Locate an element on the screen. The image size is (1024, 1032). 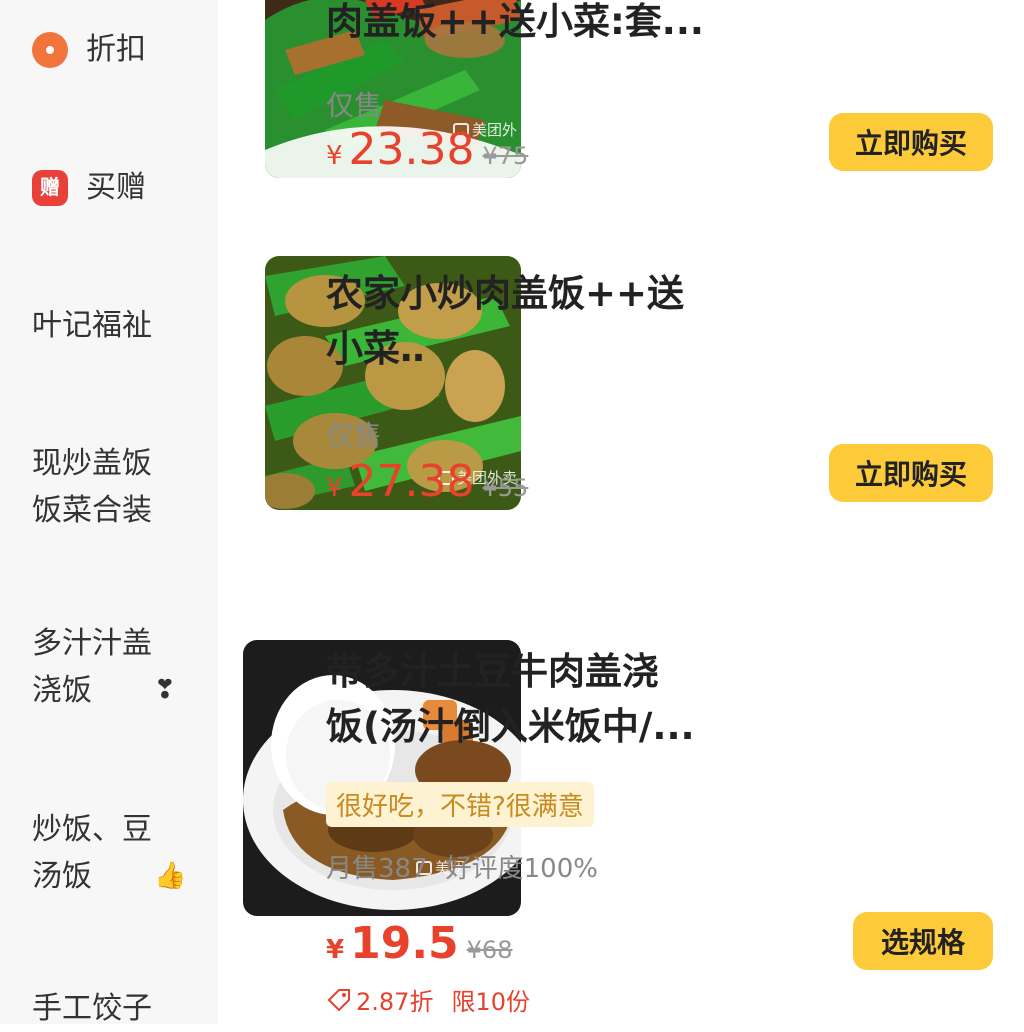
price: 19.5 is located at coordinates (404, 943).